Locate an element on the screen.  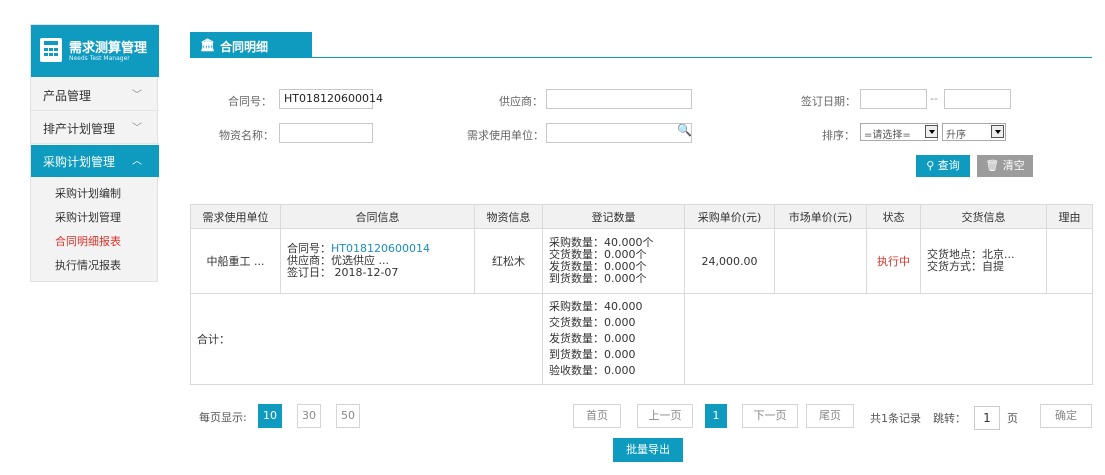
tab-contract-detail: 🏛 合同明细 is located at coordinates (251, 45).